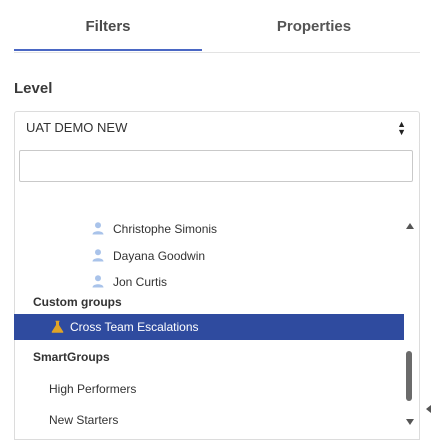 The image size is (434, 447). I want to click on user-name: Christophe Simonis, so click(165, 229).